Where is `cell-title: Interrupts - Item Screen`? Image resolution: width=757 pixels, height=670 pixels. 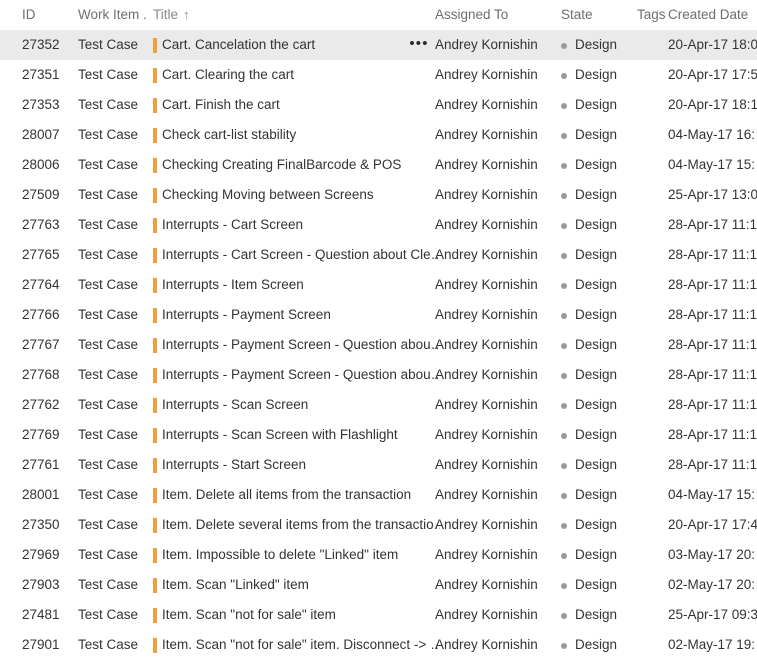 cell-title: Interrupts - Item Screen is located at coordinates (296, 285).